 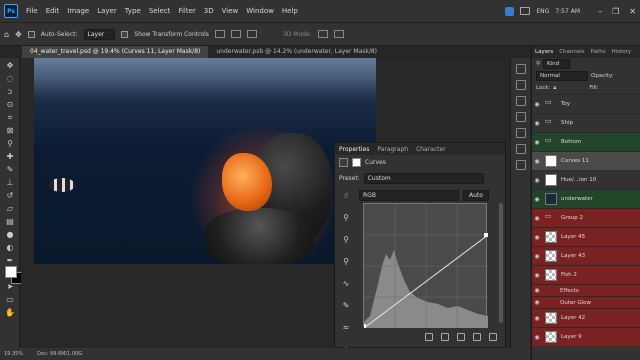 I want to click on clip-to-layer-icon, so click(x=429, y=337).